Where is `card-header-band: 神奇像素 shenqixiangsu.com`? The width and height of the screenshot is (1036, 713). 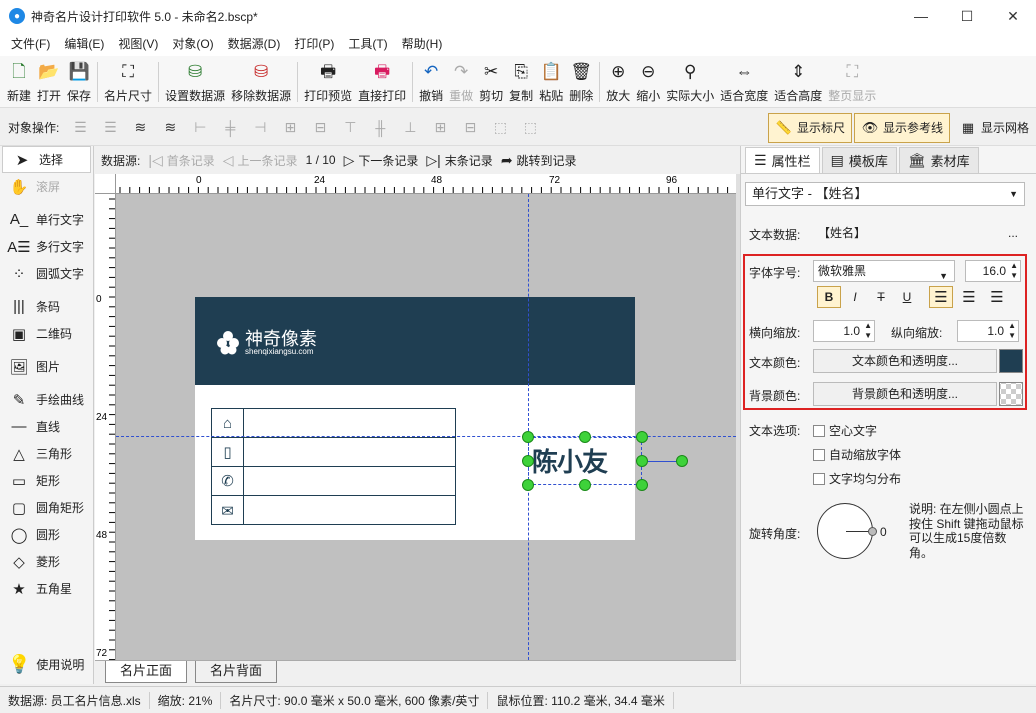
card-header-band: 神奇像素 shenqixiangsu.com is located at coordinates (415, 341).